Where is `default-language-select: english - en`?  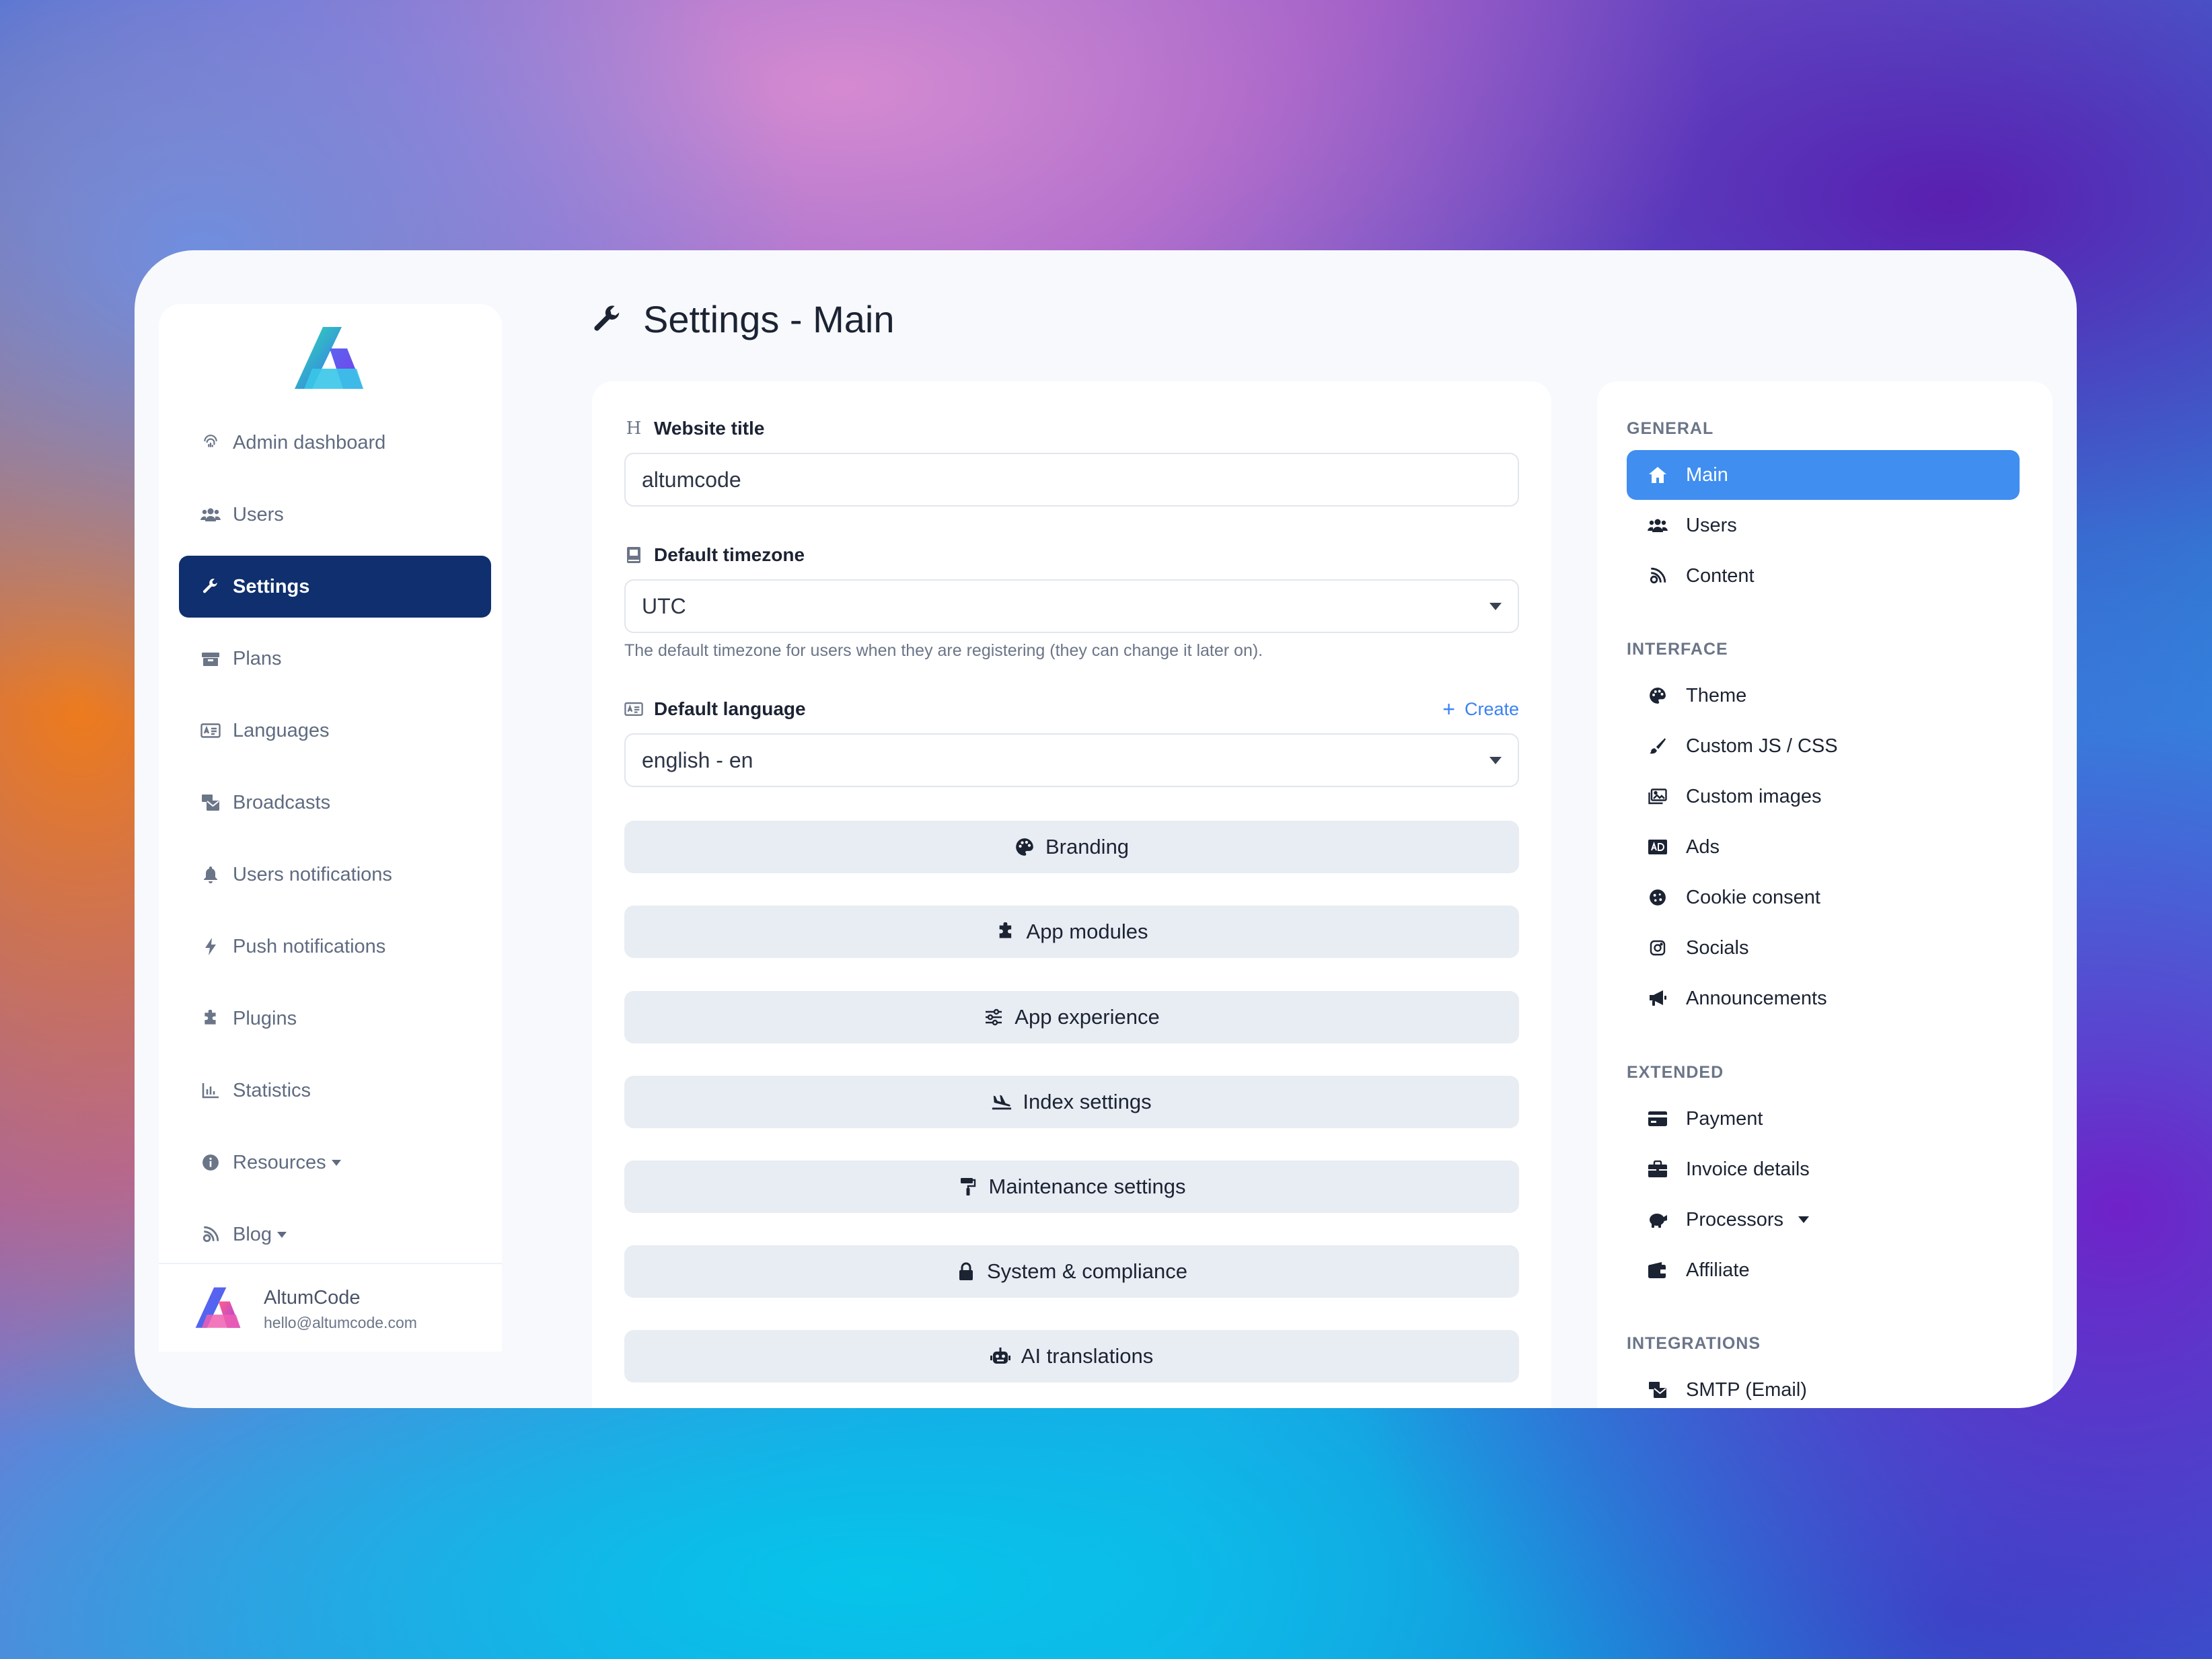
default-language-select: english - en is located at coordinates (1071, 760).